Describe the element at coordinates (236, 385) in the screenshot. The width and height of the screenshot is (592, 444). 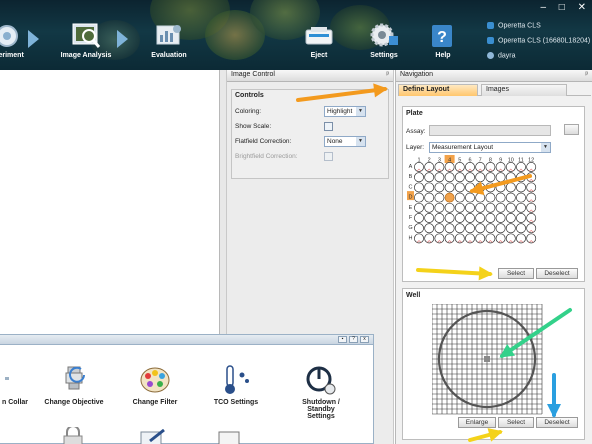
I see `tco-settings-button: TCO Settings` at that location.